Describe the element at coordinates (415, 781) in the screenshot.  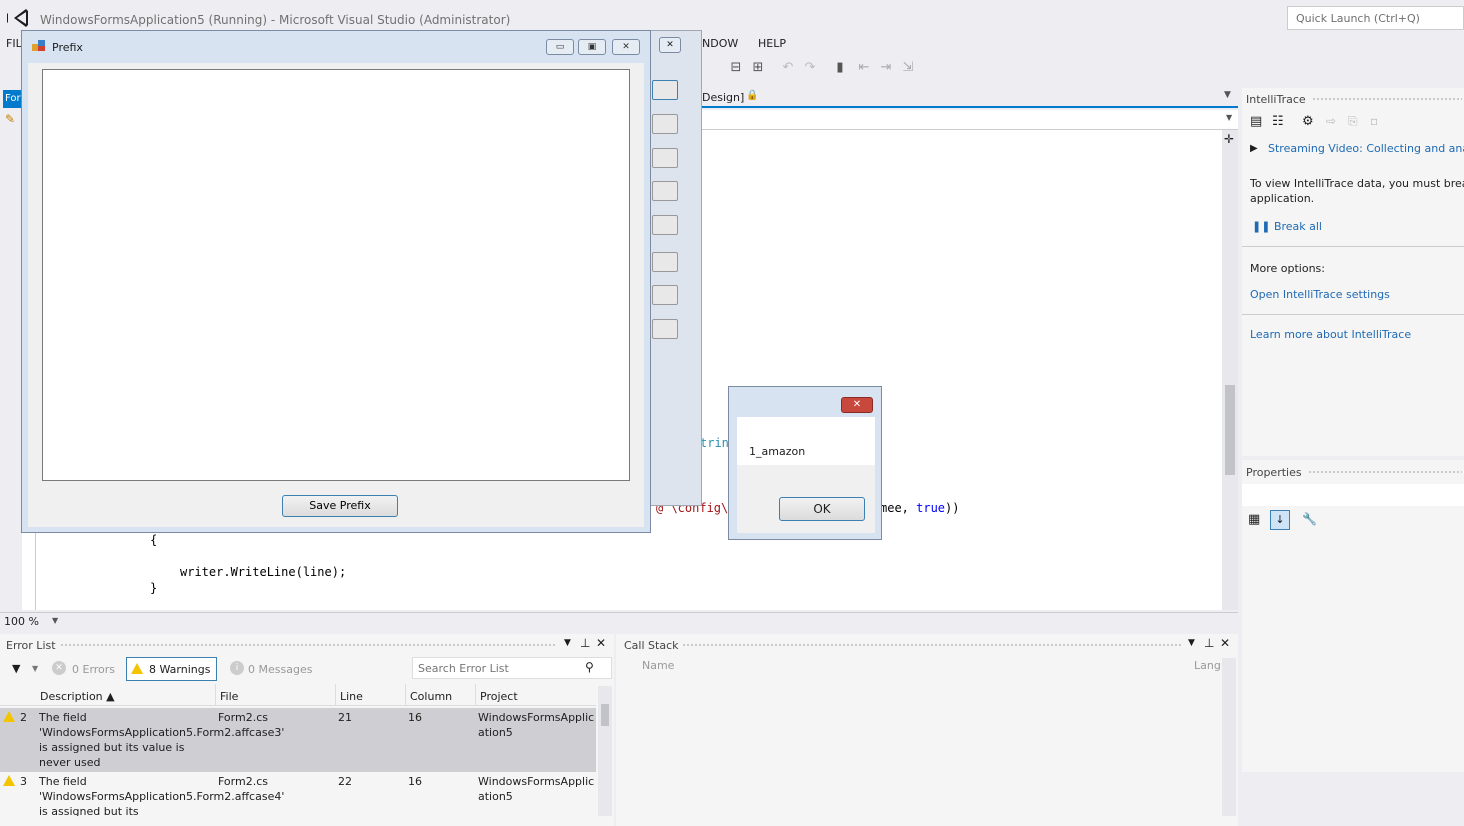
I see `row-column: 16` at that location.